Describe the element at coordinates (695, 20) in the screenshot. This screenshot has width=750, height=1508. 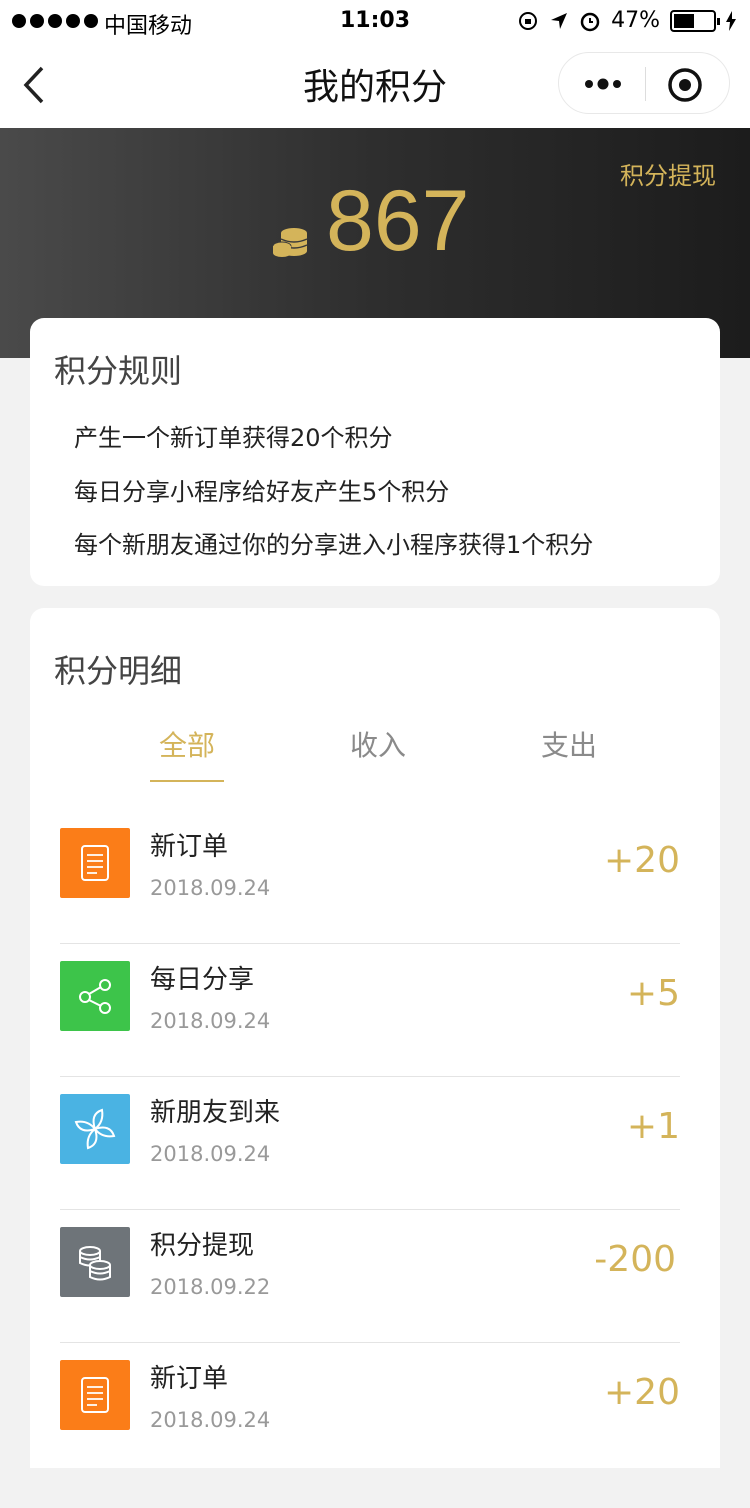
I see `battery-icon` at that location.